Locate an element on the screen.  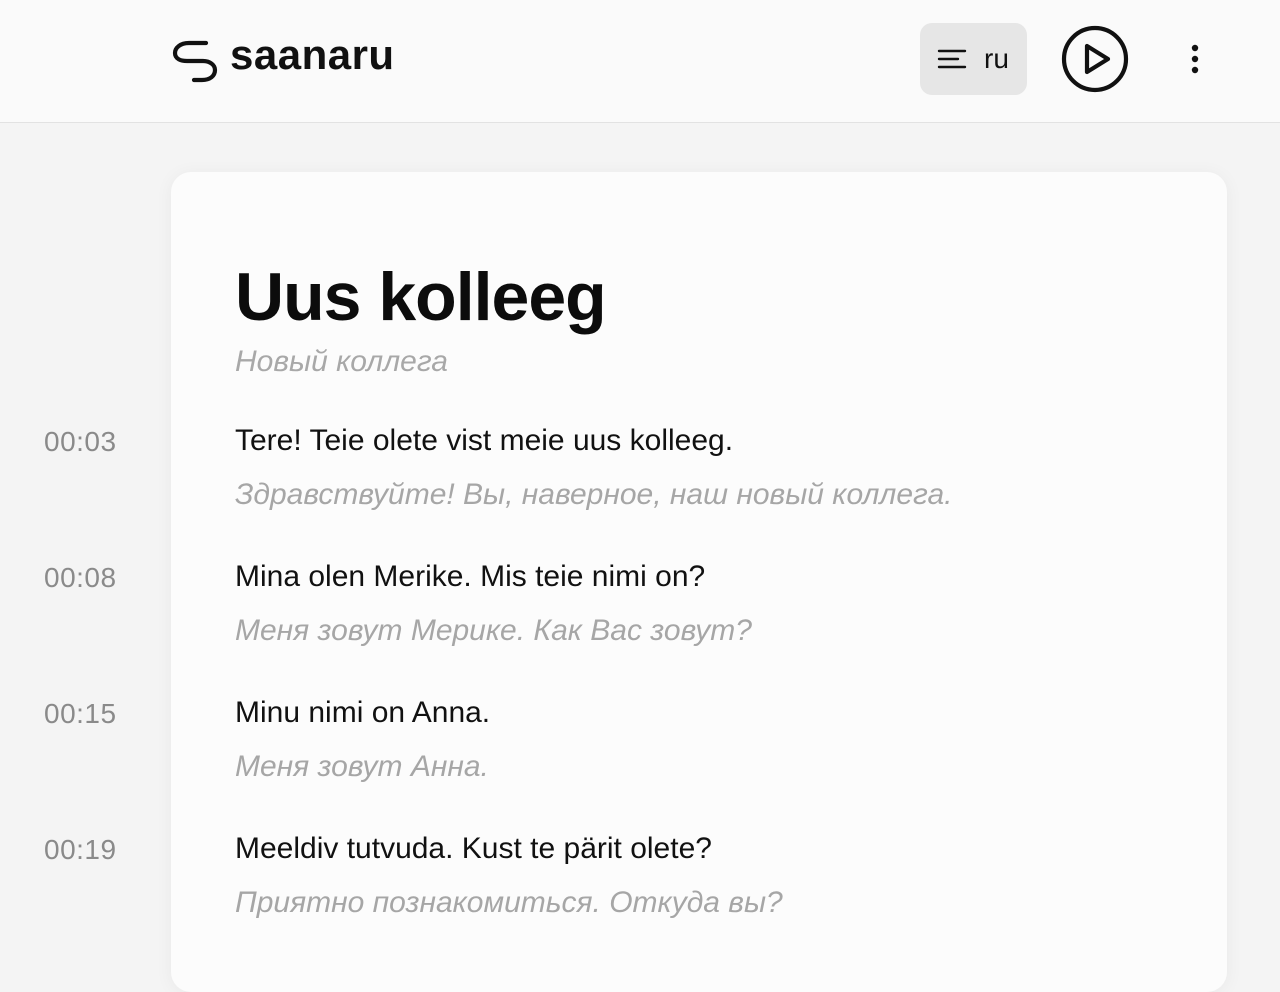
text-lines-icon is located at coordinates (952, 59).